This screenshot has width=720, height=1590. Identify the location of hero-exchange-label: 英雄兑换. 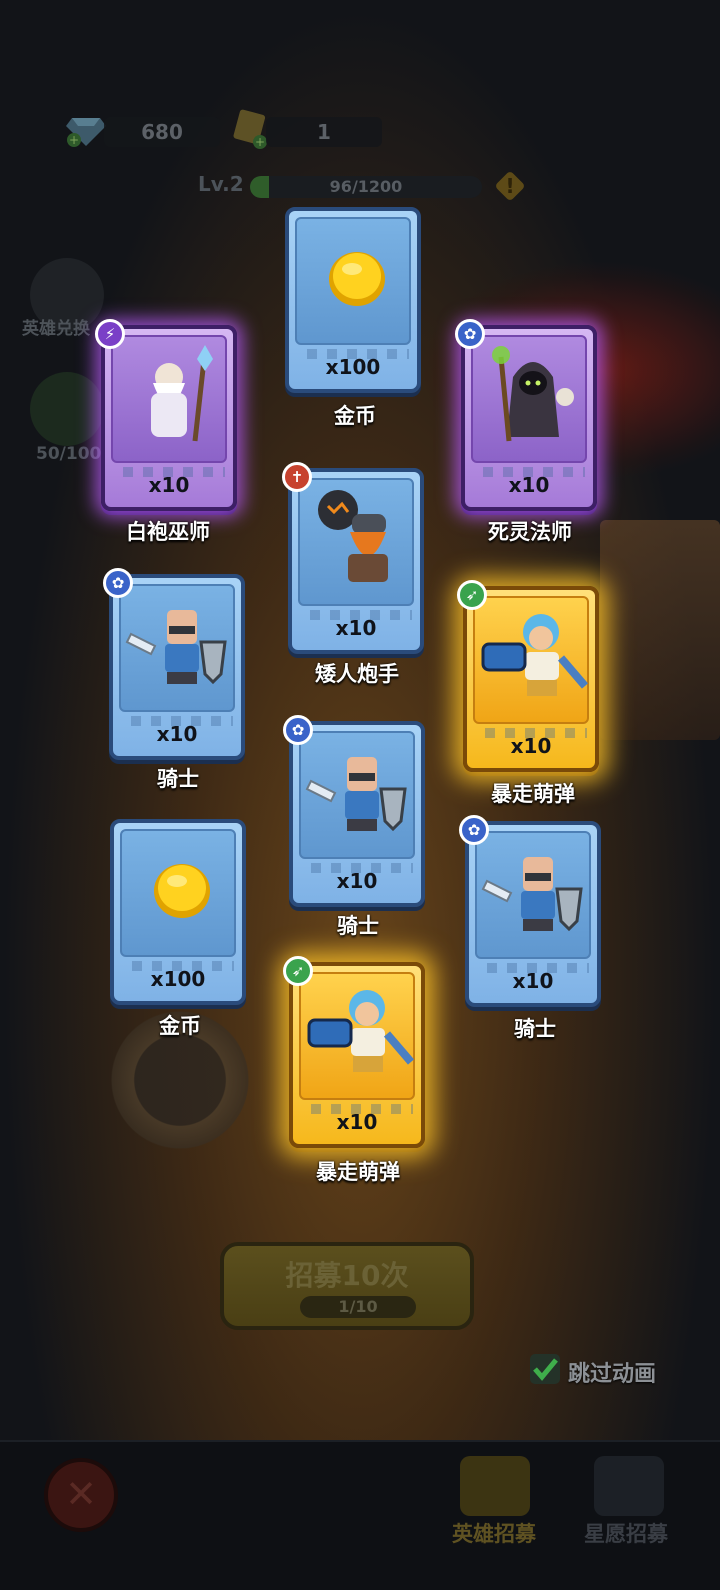
(56, 329).